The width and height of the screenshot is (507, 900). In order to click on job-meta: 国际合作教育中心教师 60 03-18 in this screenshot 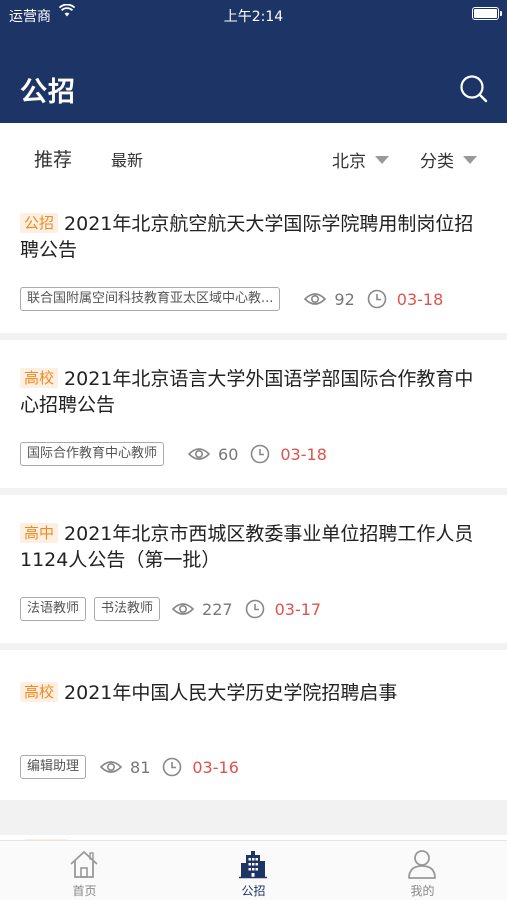, I will do `click(255, 454)`.